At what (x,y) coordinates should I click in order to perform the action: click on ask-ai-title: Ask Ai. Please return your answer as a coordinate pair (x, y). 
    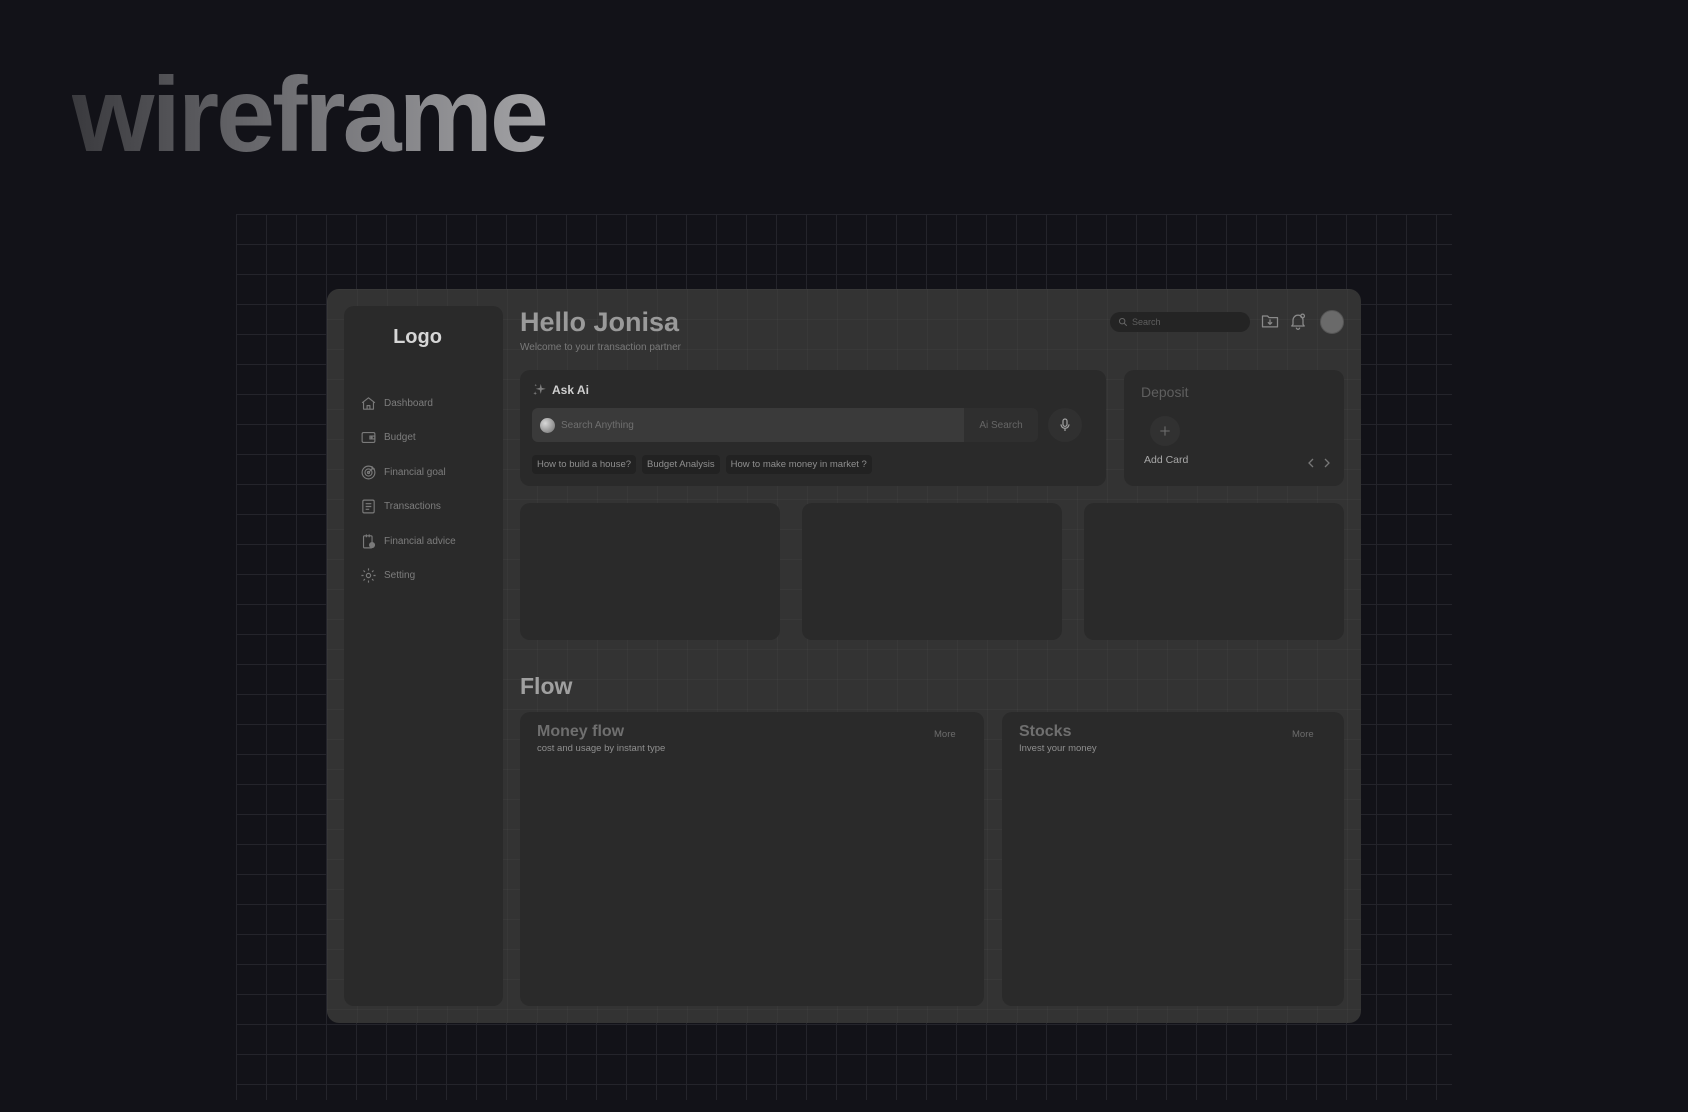
    Looking at the image, I should click on (560, 389).